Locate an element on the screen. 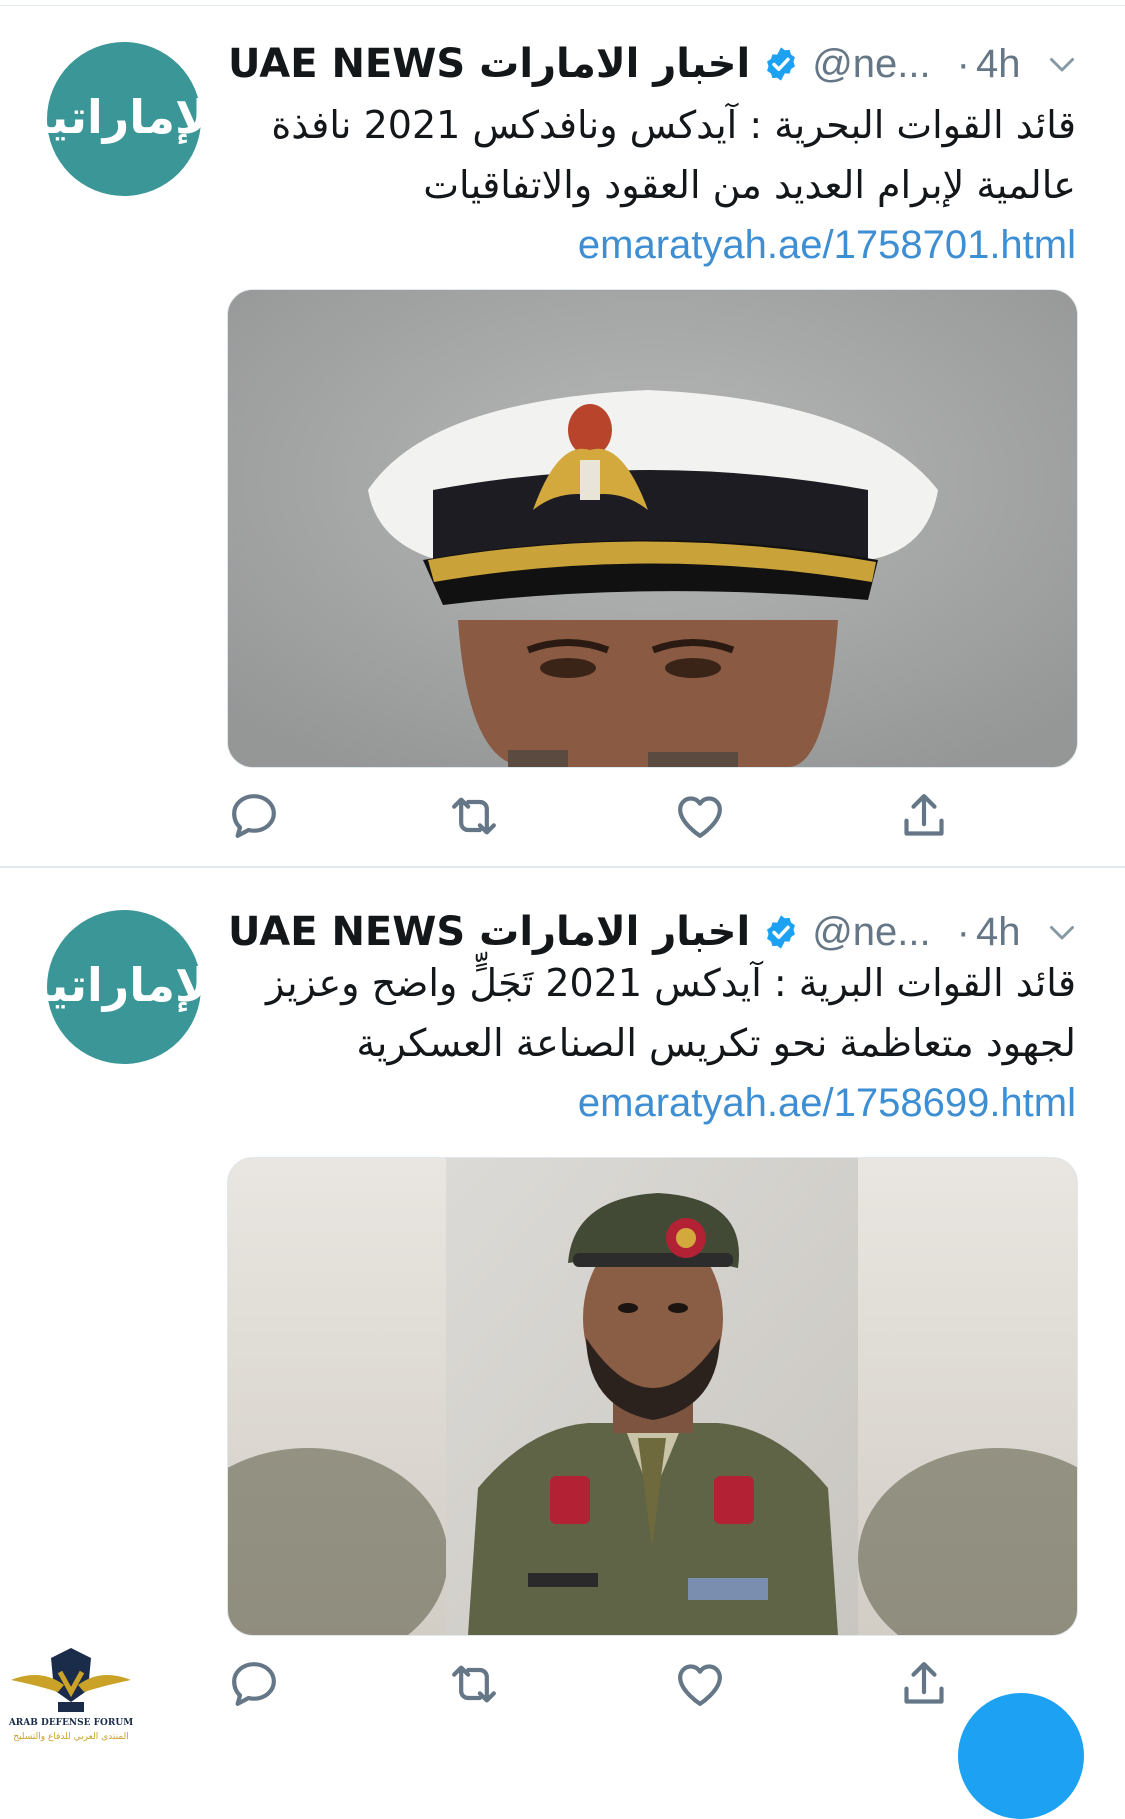  tweet-link: emaratyah.ae/1758701.html is located at coordinates (827, 245).